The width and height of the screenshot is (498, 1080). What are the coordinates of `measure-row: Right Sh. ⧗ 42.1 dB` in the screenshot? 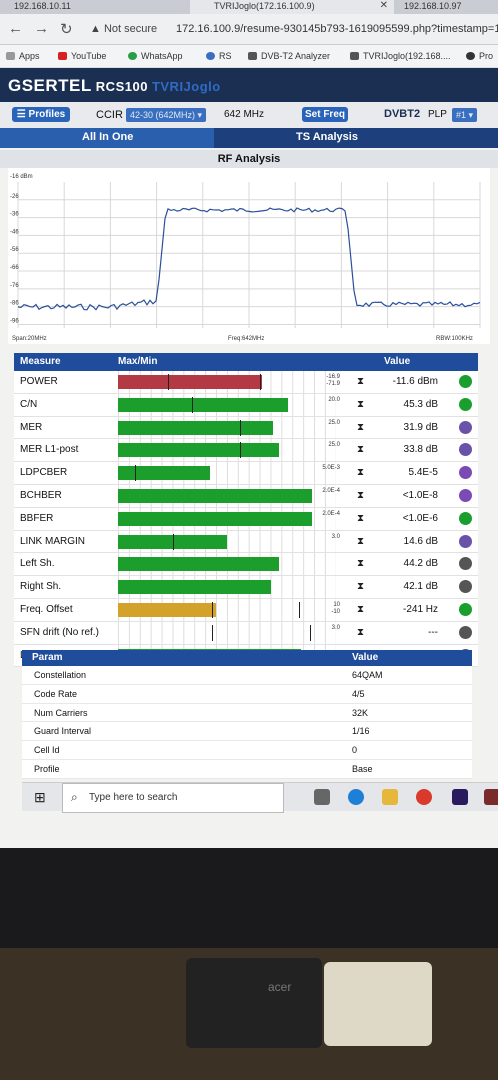 It's located at (246, 587).